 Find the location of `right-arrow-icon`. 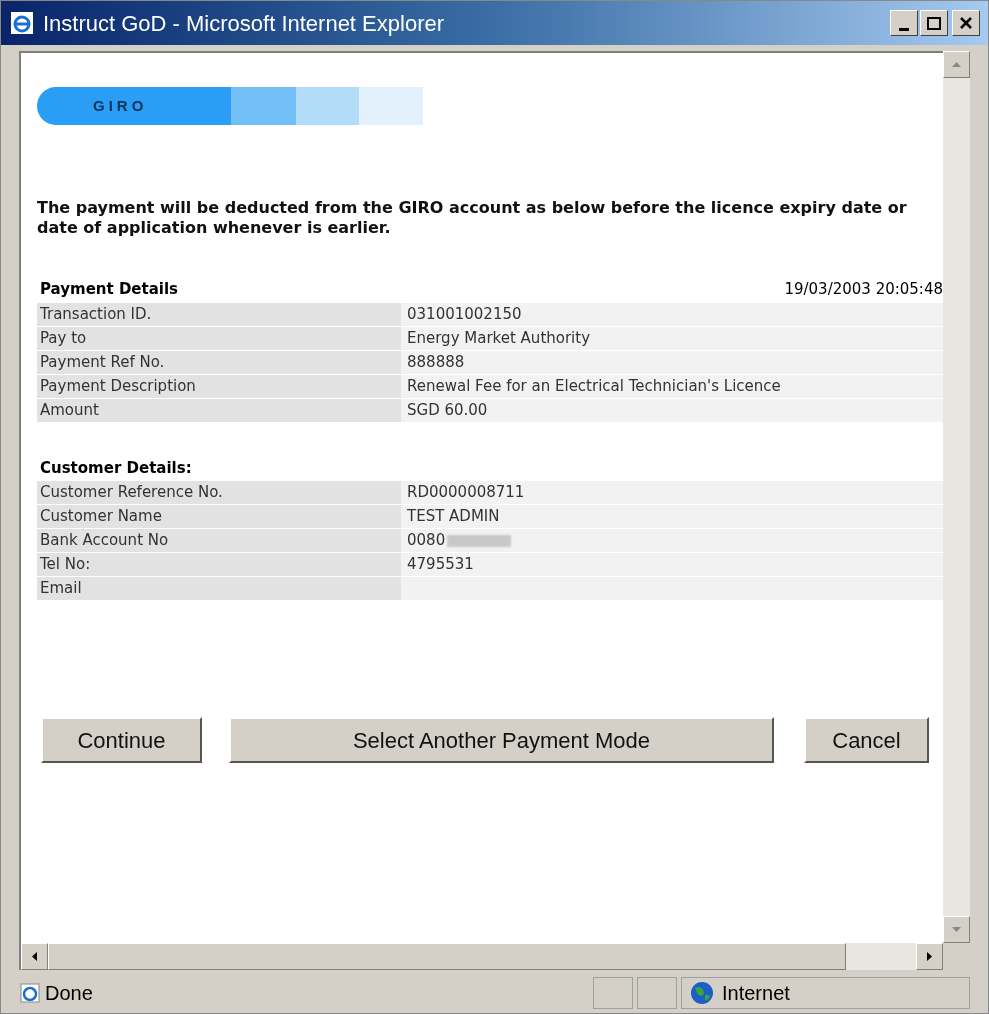

right-arrow-icon is located at coordinates (929, 956).